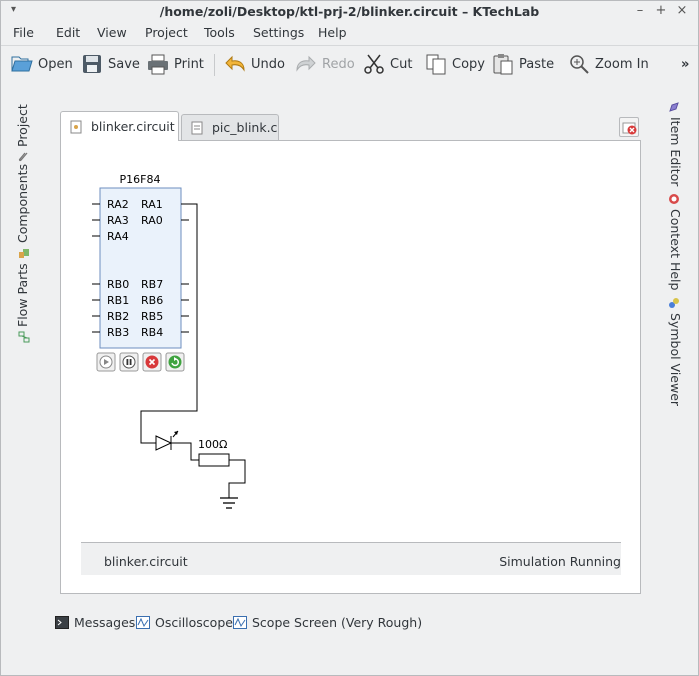 The height and width of the screenshot is (676, 699). Describe the element at coordinates (118, 300) in the screenshot. I see `pin-label: RB1` at that location.